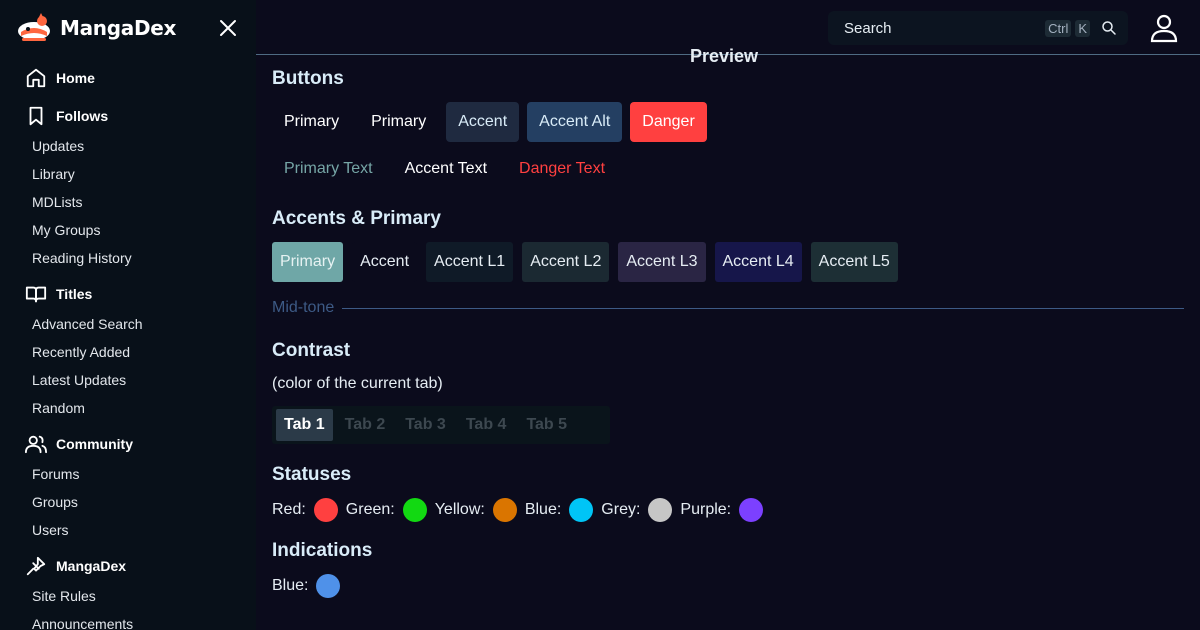 The height and width of the screenshot is (630, 1200). I want to click on accent-button: Accent, so click(483, 122).